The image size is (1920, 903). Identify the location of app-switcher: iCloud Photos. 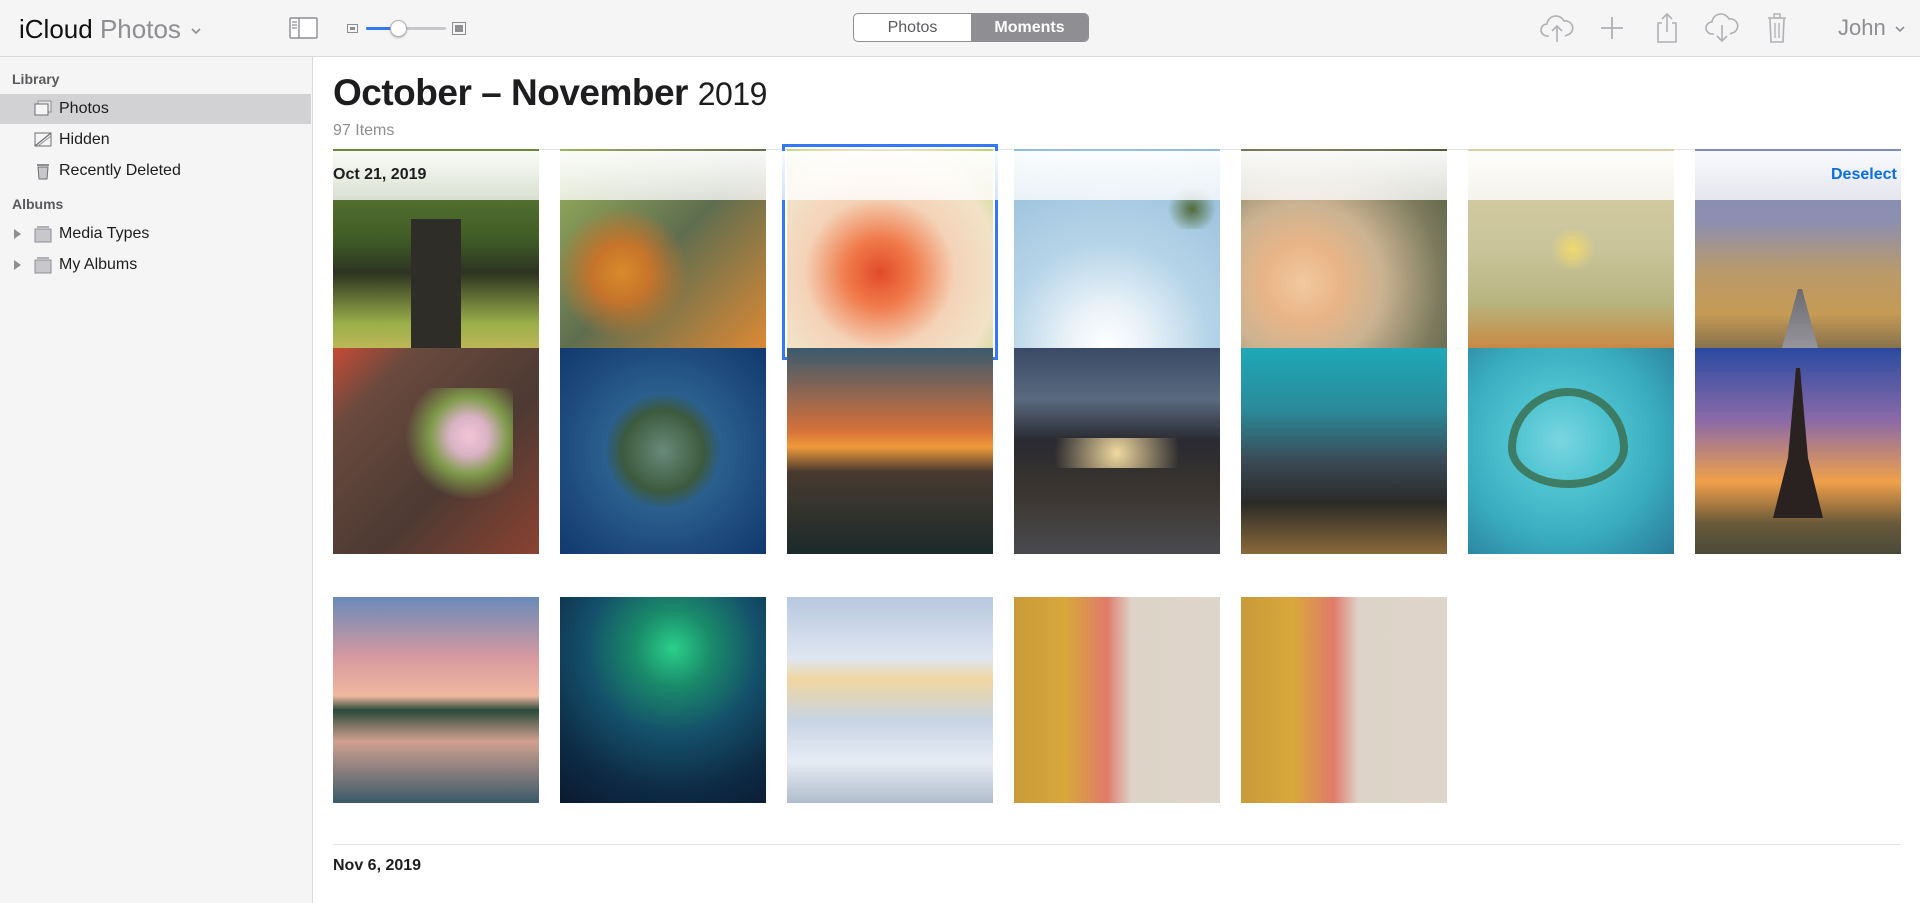
(110, 29).